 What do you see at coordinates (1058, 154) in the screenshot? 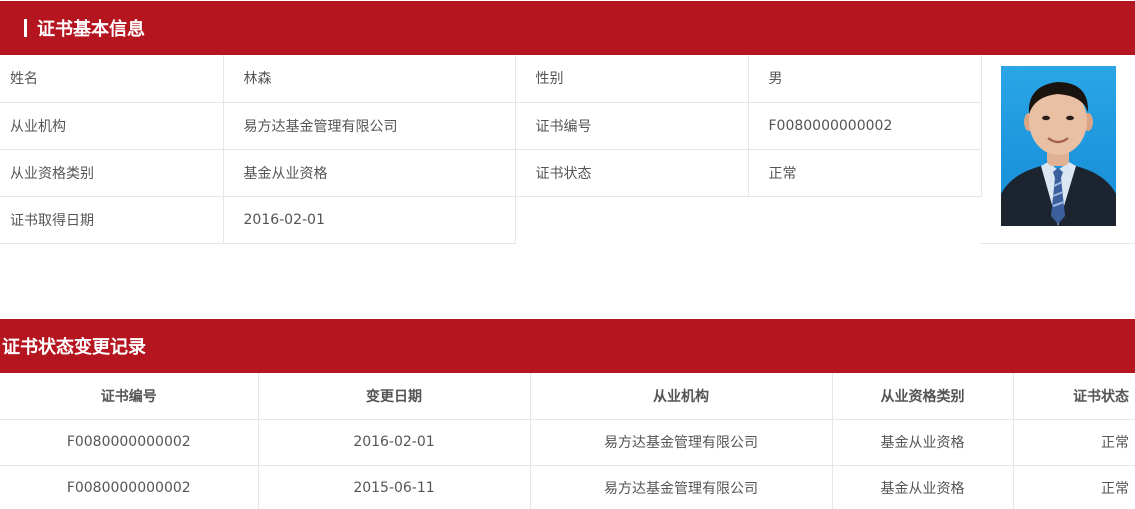
I see `person-portrait-icon` at bounding box center [1058, 154].